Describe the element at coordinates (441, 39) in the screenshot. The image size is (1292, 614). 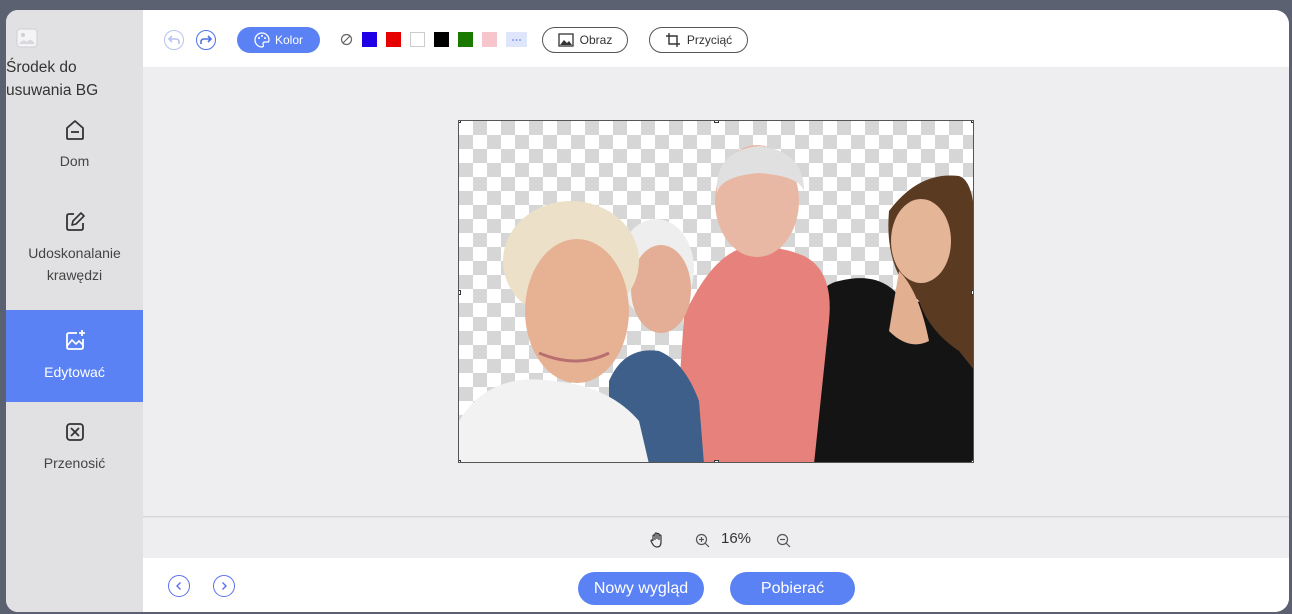
I see `swatch-black` at that location.